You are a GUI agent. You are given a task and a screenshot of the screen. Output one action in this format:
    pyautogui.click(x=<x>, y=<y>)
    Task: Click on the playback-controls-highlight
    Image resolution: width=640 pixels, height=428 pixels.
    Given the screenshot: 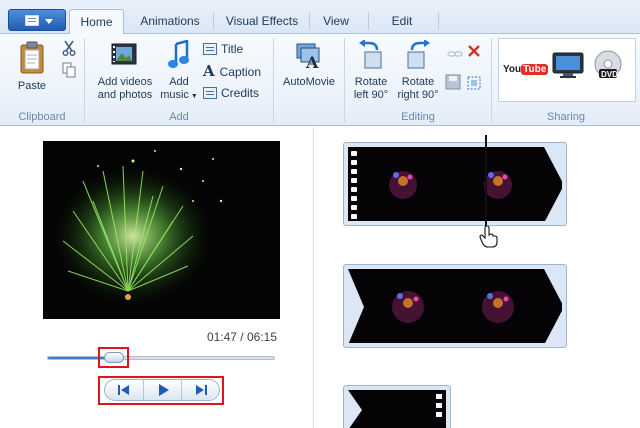 What is the action you would take?
    pyautogui.click(x=161, y=390)
    